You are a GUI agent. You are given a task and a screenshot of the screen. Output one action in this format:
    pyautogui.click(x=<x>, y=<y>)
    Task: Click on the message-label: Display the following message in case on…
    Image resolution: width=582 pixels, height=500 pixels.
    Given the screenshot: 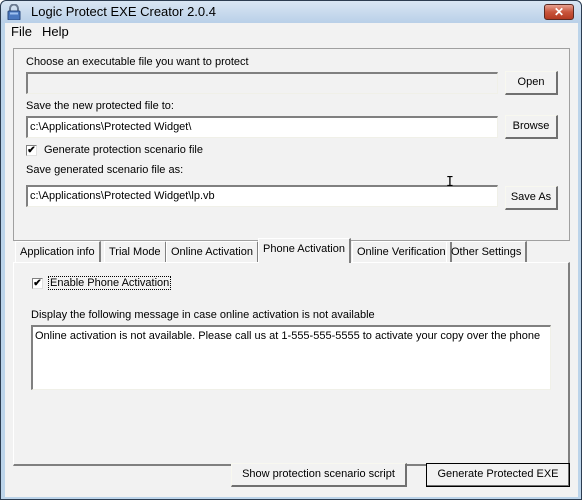 What is the action you would take?
    pyautogui.click(x=203, y=315)
    